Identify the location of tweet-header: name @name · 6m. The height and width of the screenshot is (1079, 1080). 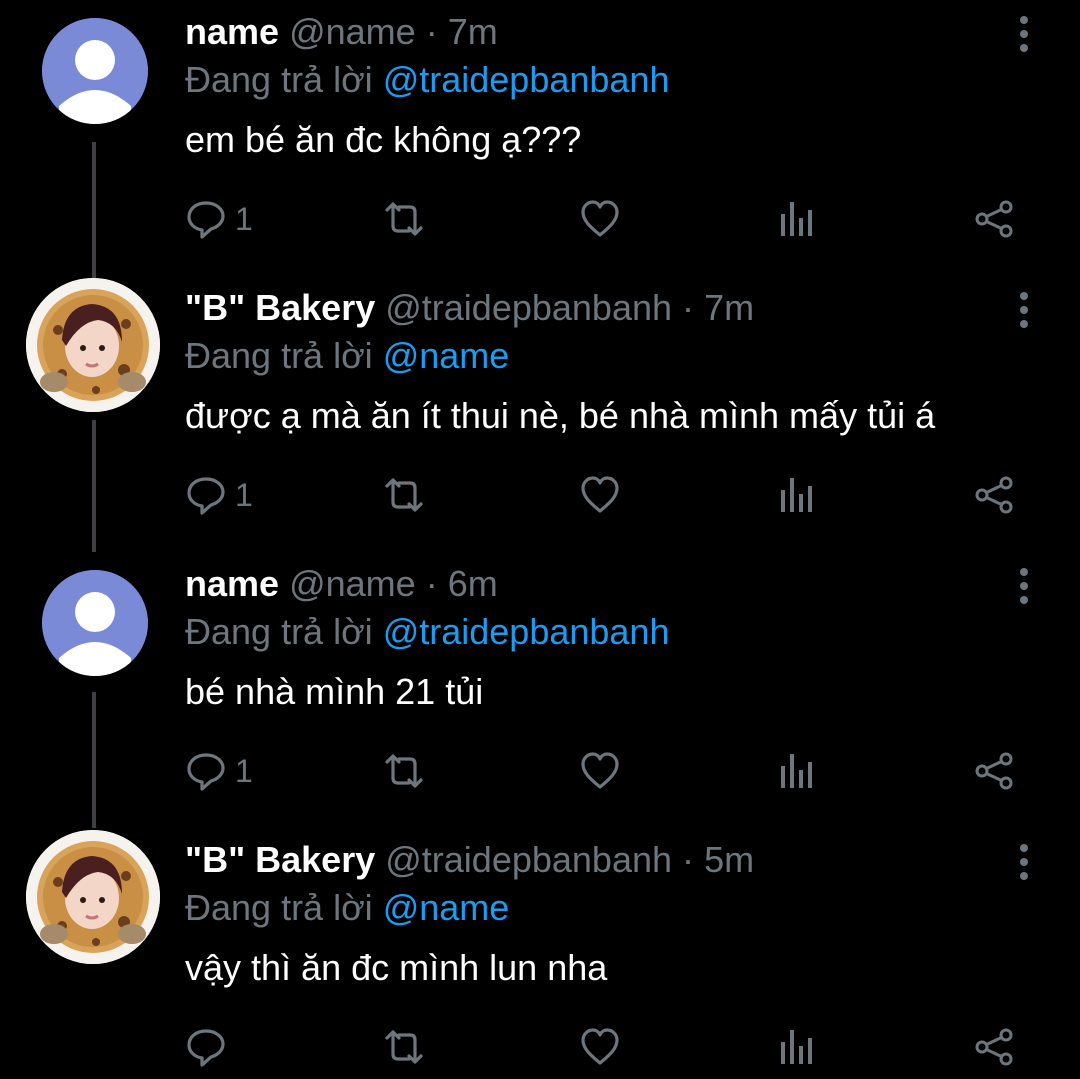
(341, 584).